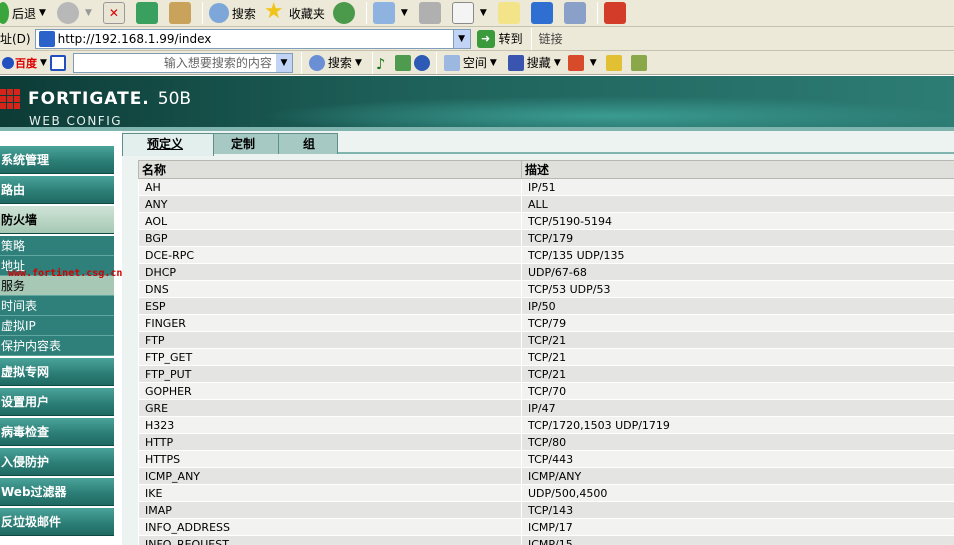 The image size is (954, 545). Describe the element at coordinates (57, 346) in the screenshot. I see `nav-sub-protection-profile: 保护内容表` at that location.